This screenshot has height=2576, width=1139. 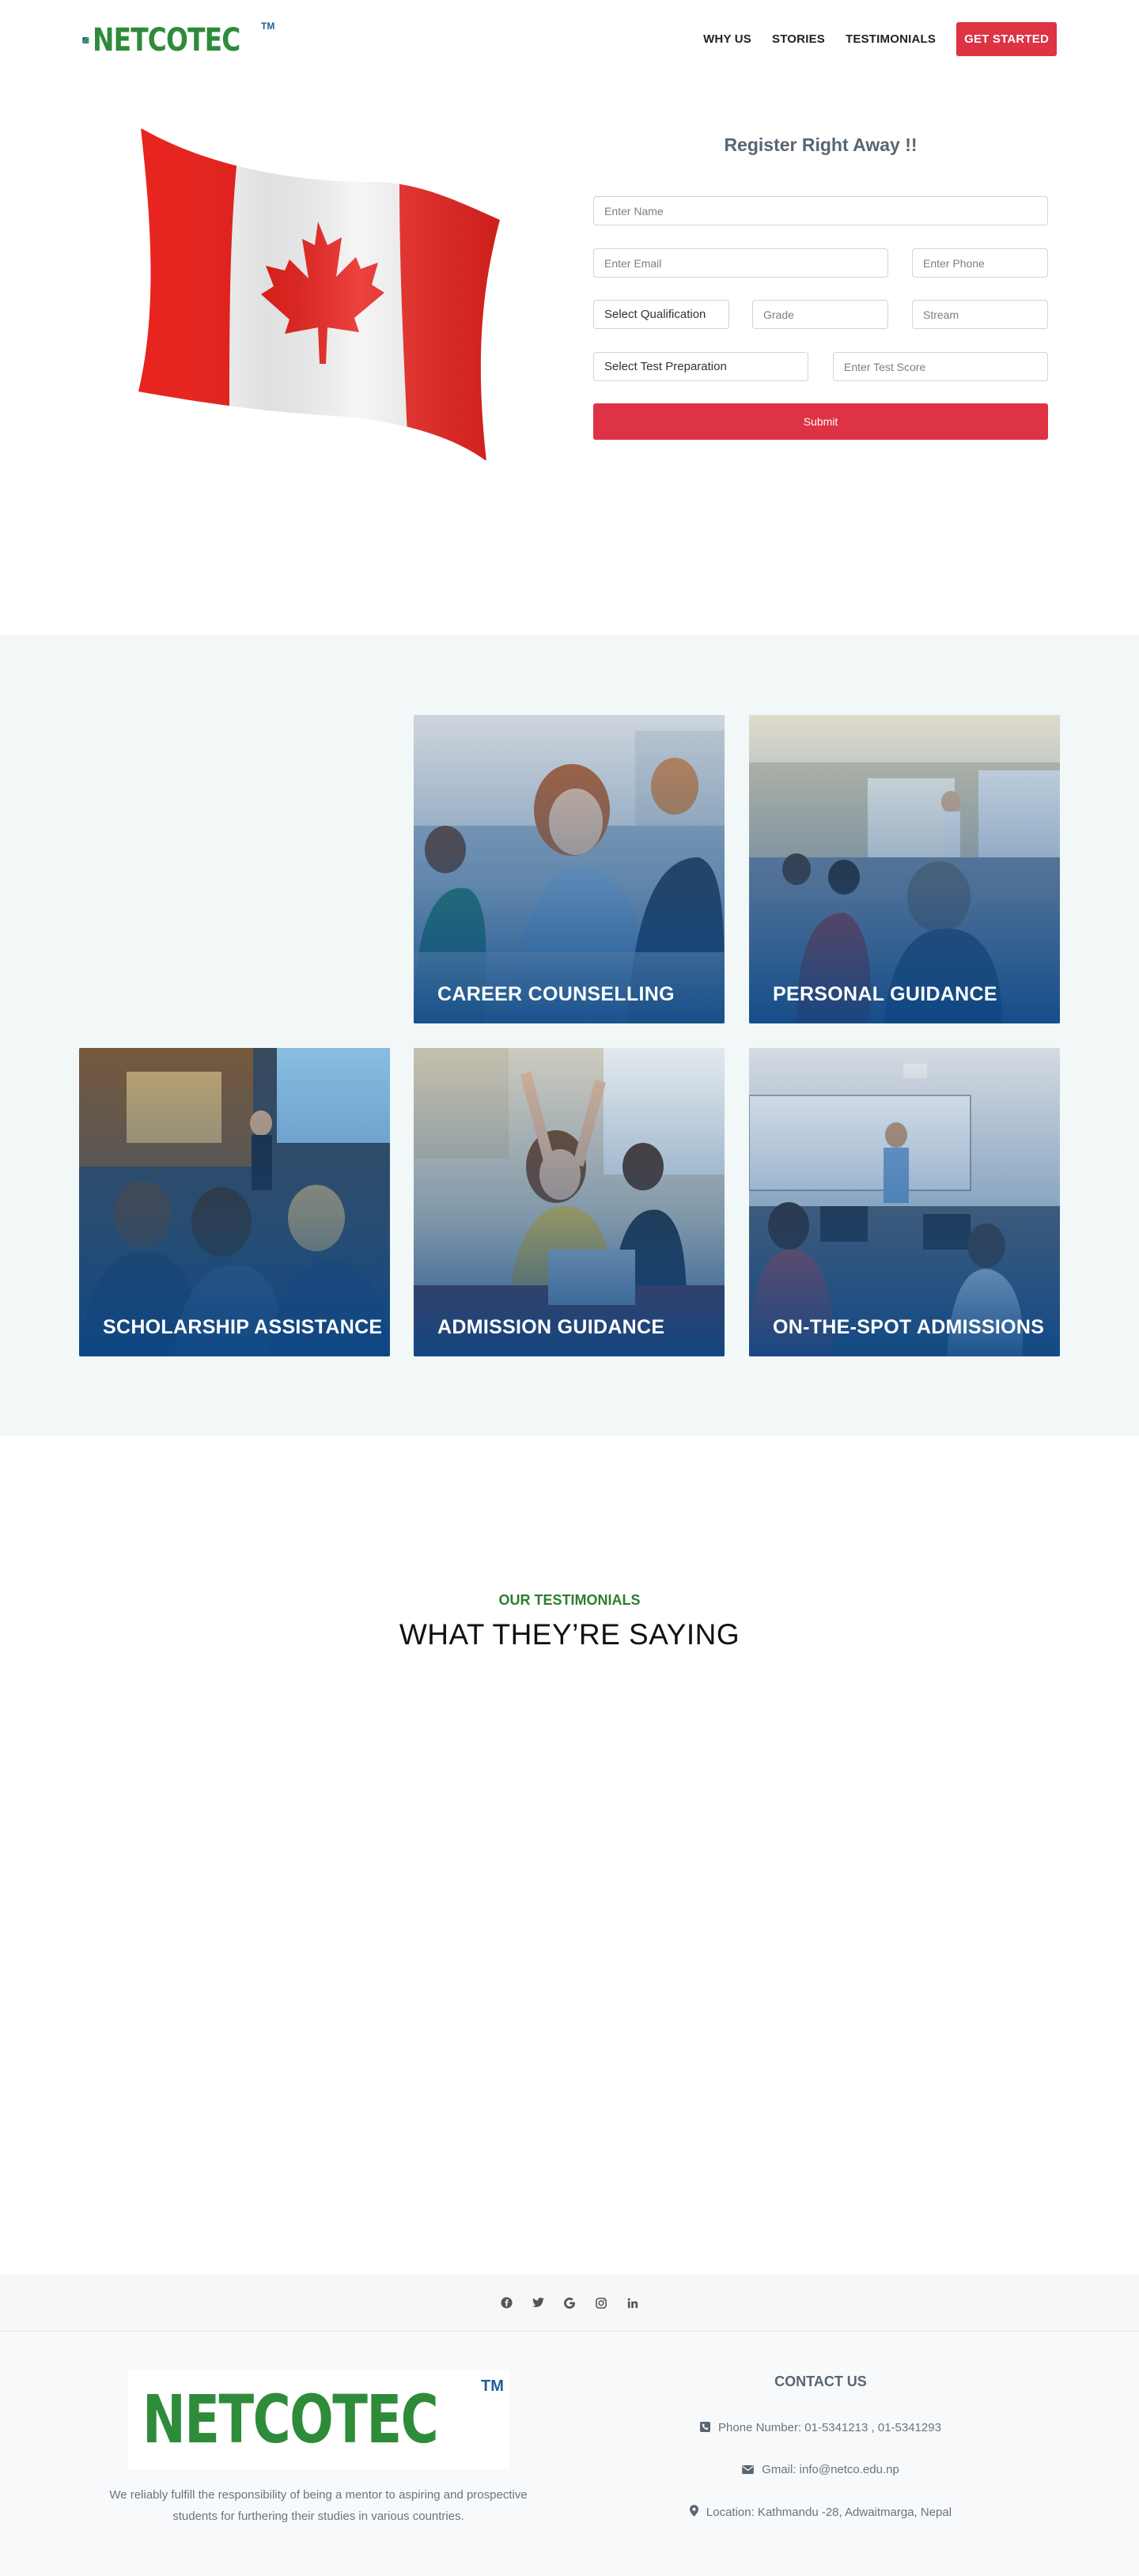 I want to click on leaf-logo-icon, so click(x=85, y=40).